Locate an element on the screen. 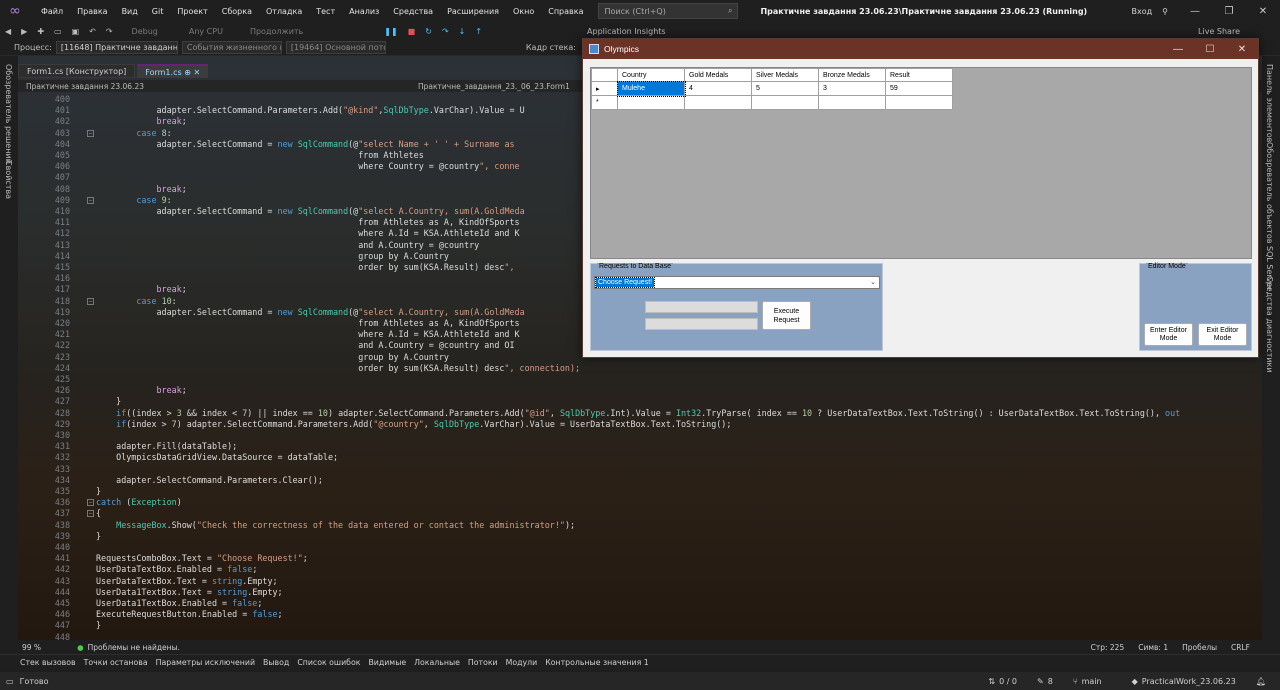 This screenshot has width=1280, height=690. requests-combo-box: Choose Request! ⌄ is located at coordinates (737, 282).